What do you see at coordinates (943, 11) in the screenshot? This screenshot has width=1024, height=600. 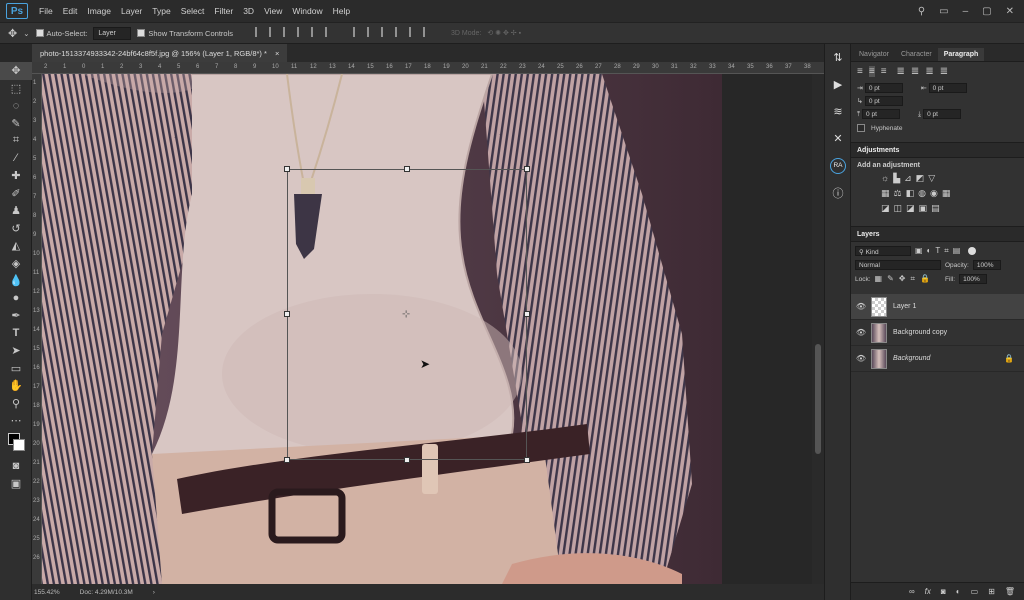 I see `workspace-icon: ▭` at bounding box center [943, 11].